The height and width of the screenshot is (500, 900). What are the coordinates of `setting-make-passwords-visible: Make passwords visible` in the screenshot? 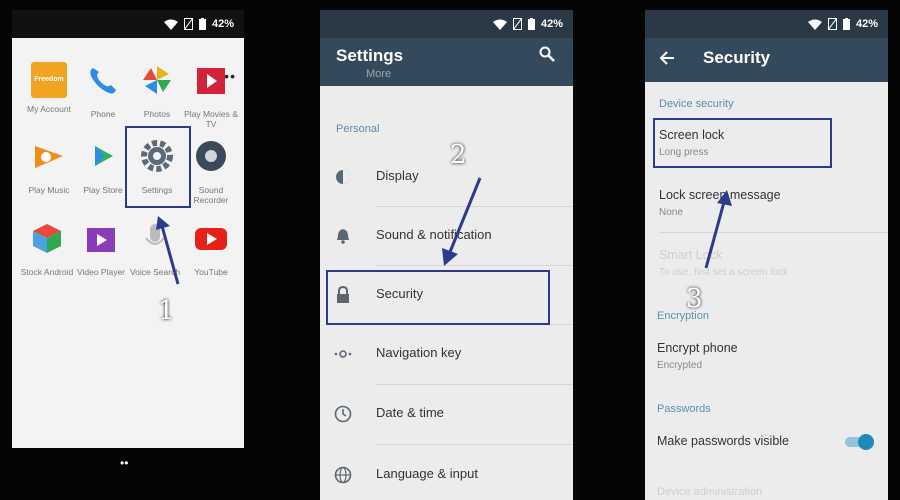 It's located at (766, 445).